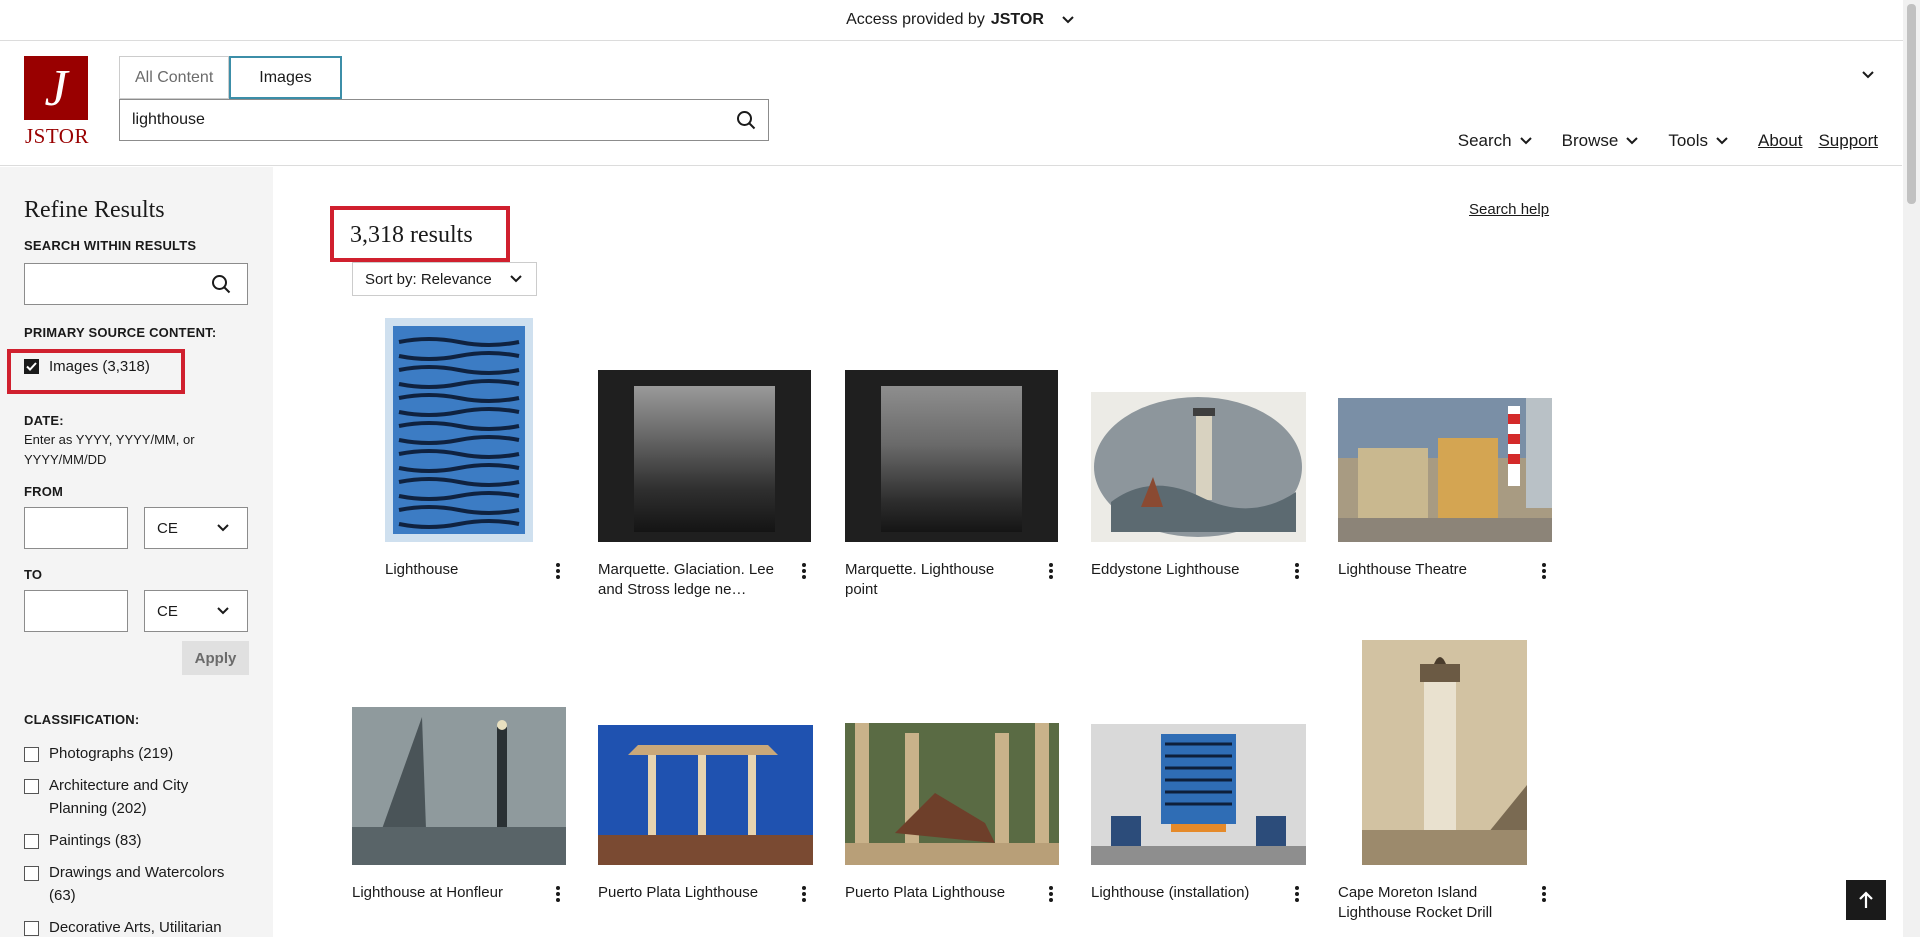 This screenshot has width=1920, height=937. Describe the element at coordinates (136, 797) in the screenshot. I see `classification-item: Architecture and City Planning (202)` at that location.